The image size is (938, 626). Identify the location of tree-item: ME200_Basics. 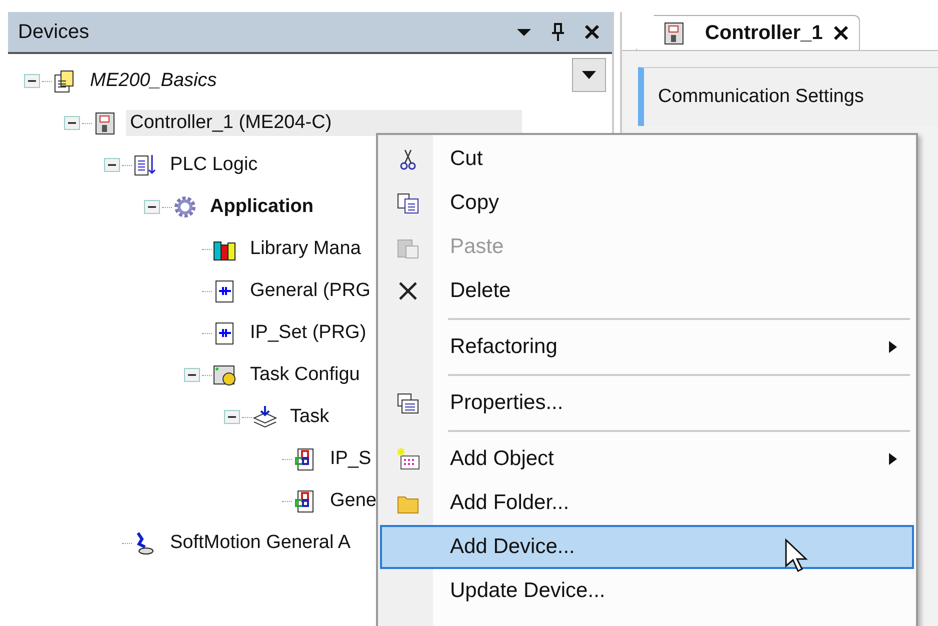
(153, 81).